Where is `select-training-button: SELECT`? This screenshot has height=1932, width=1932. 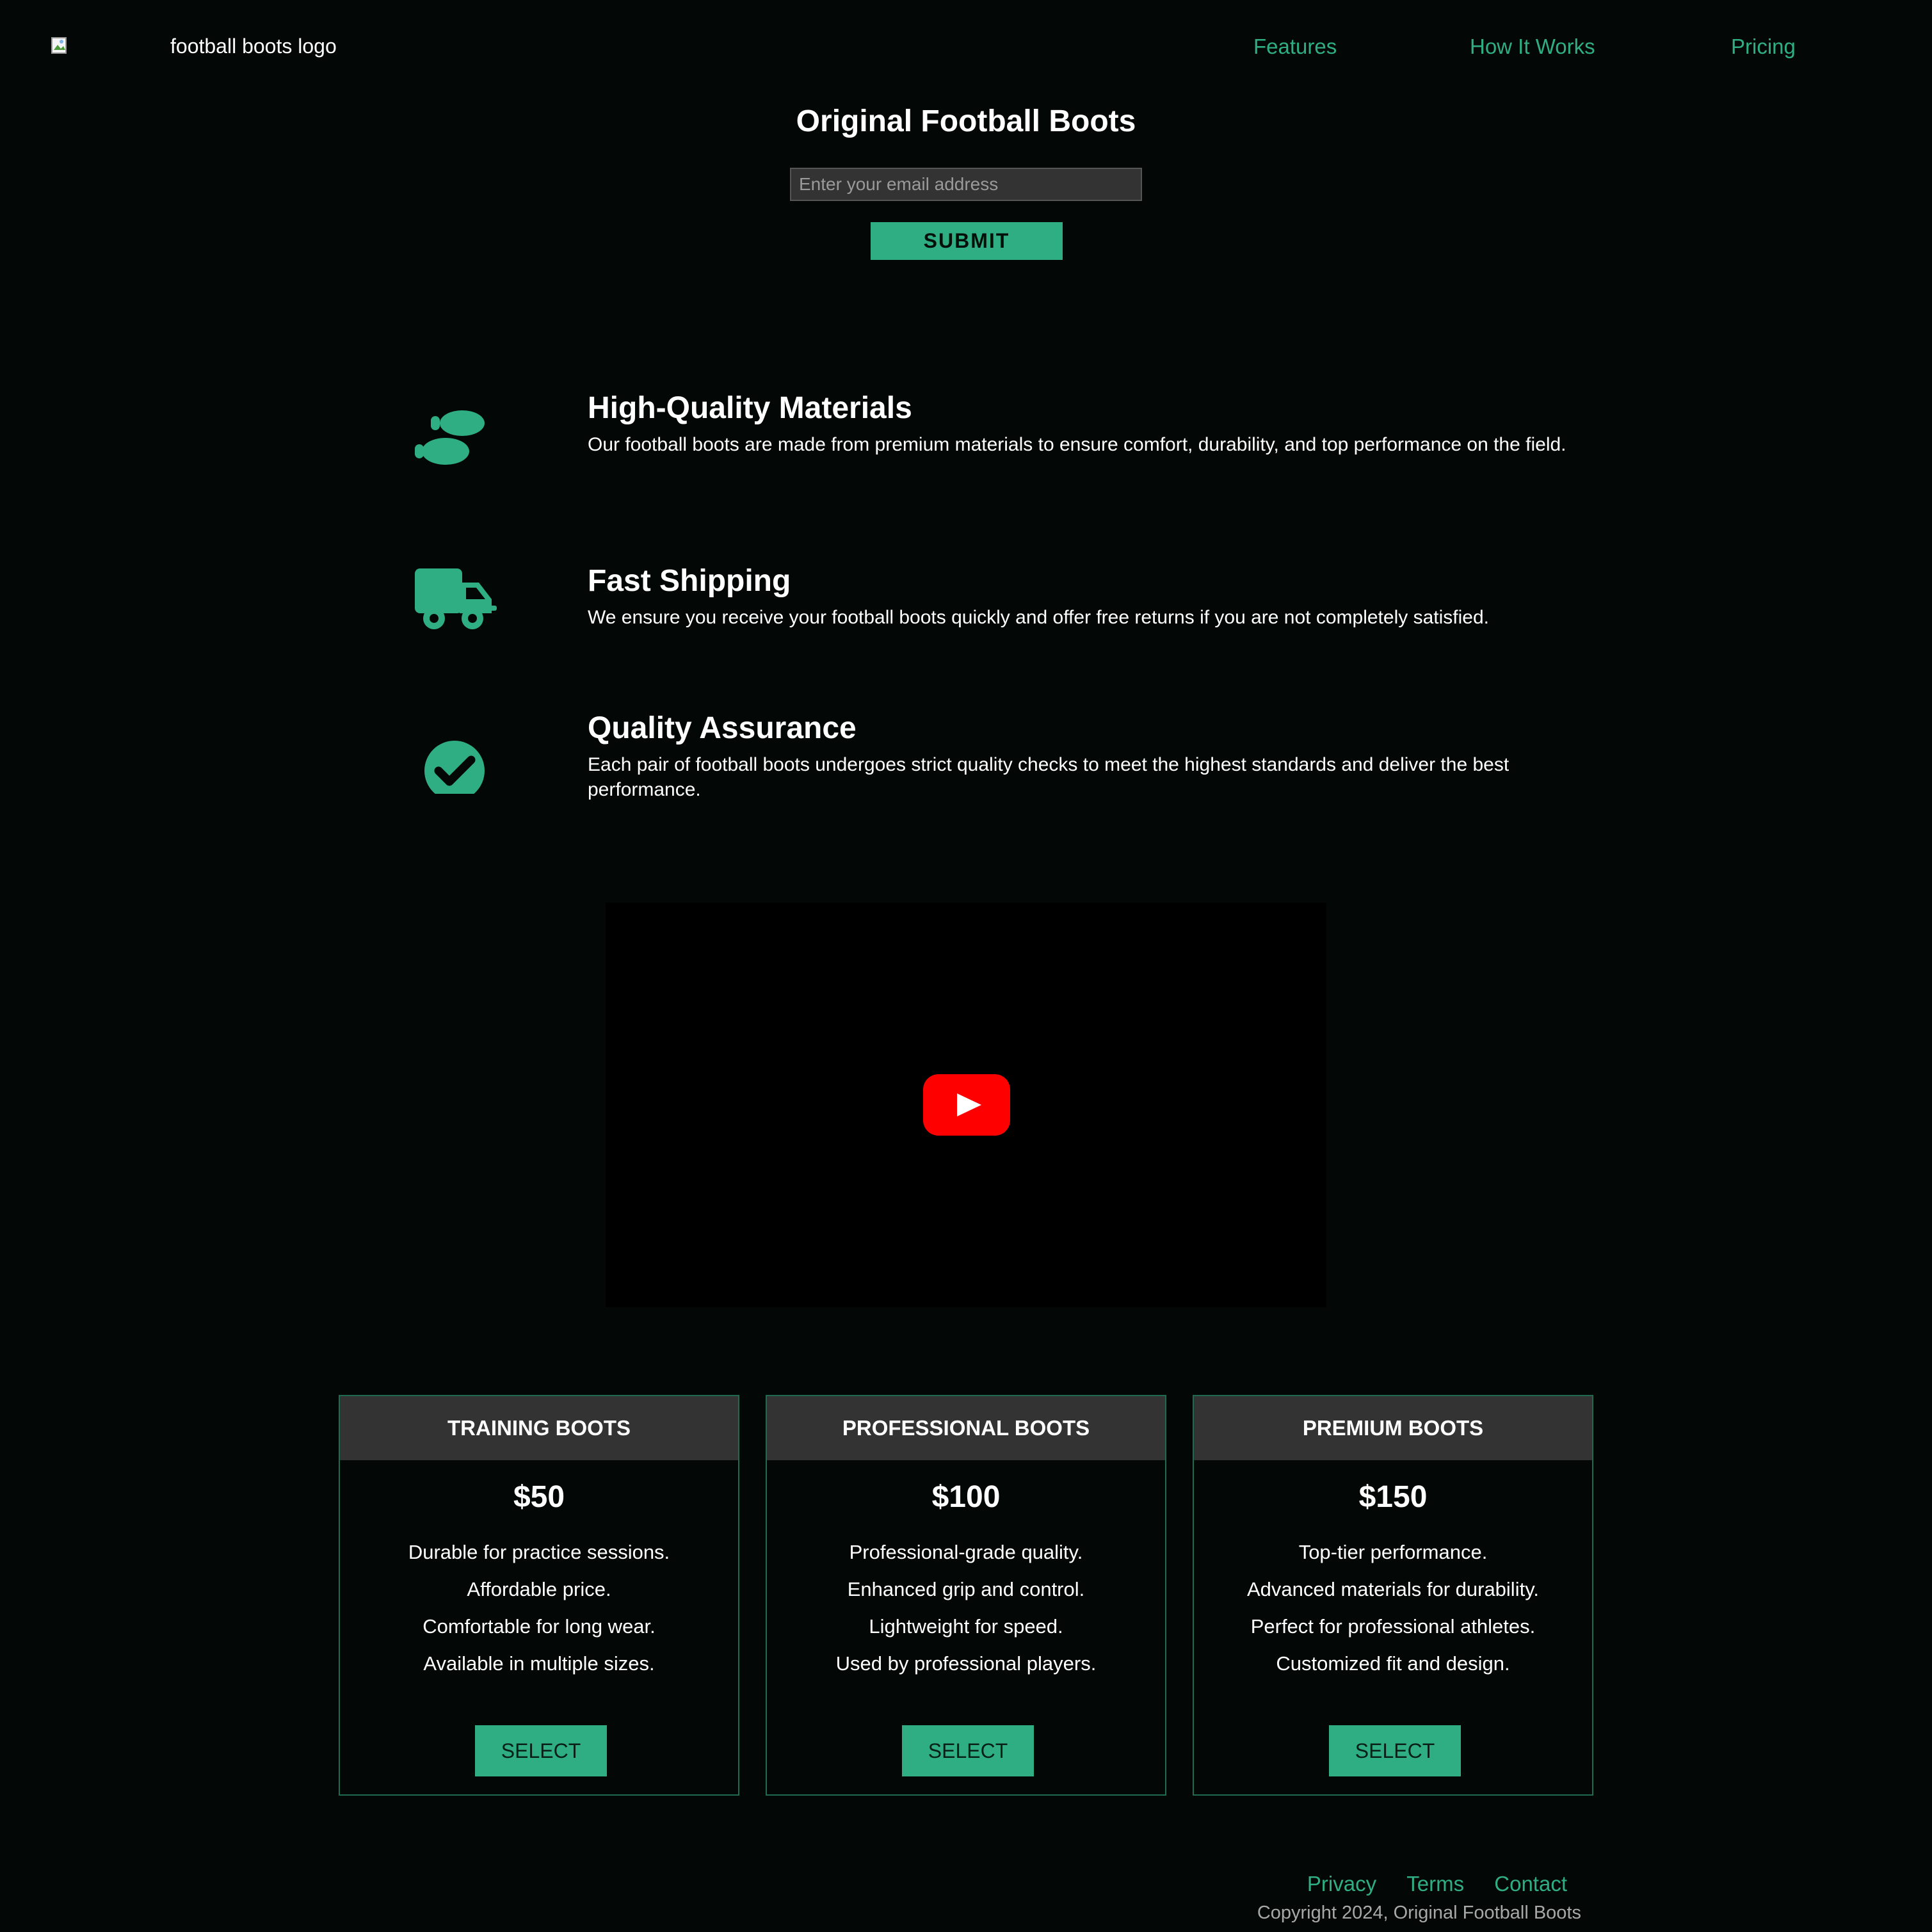 select-training-button: SELECT is located at coordinates (541, 1750).